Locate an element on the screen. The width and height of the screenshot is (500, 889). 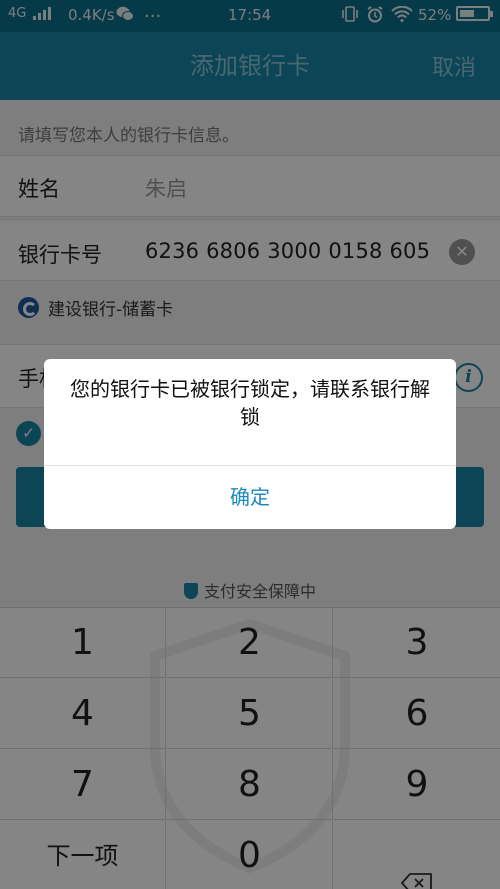
confirm-button: 确定 is located at coordinates (250, 497).